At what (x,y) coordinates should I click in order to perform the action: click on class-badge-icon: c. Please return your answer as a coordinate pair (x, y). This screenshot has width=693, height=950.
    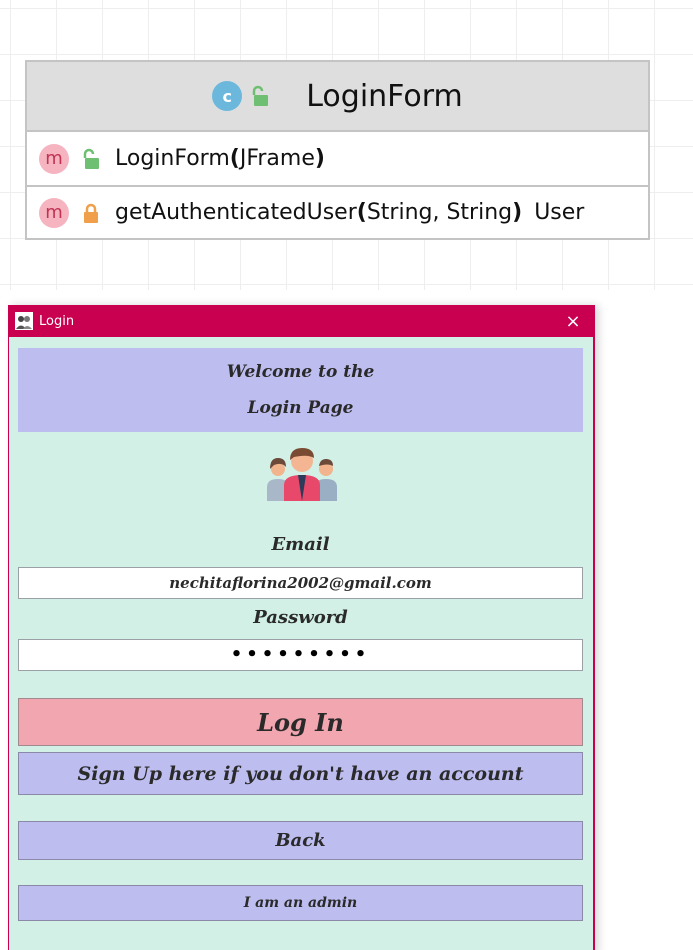
    Looking at the image, I should click on (227, 96).